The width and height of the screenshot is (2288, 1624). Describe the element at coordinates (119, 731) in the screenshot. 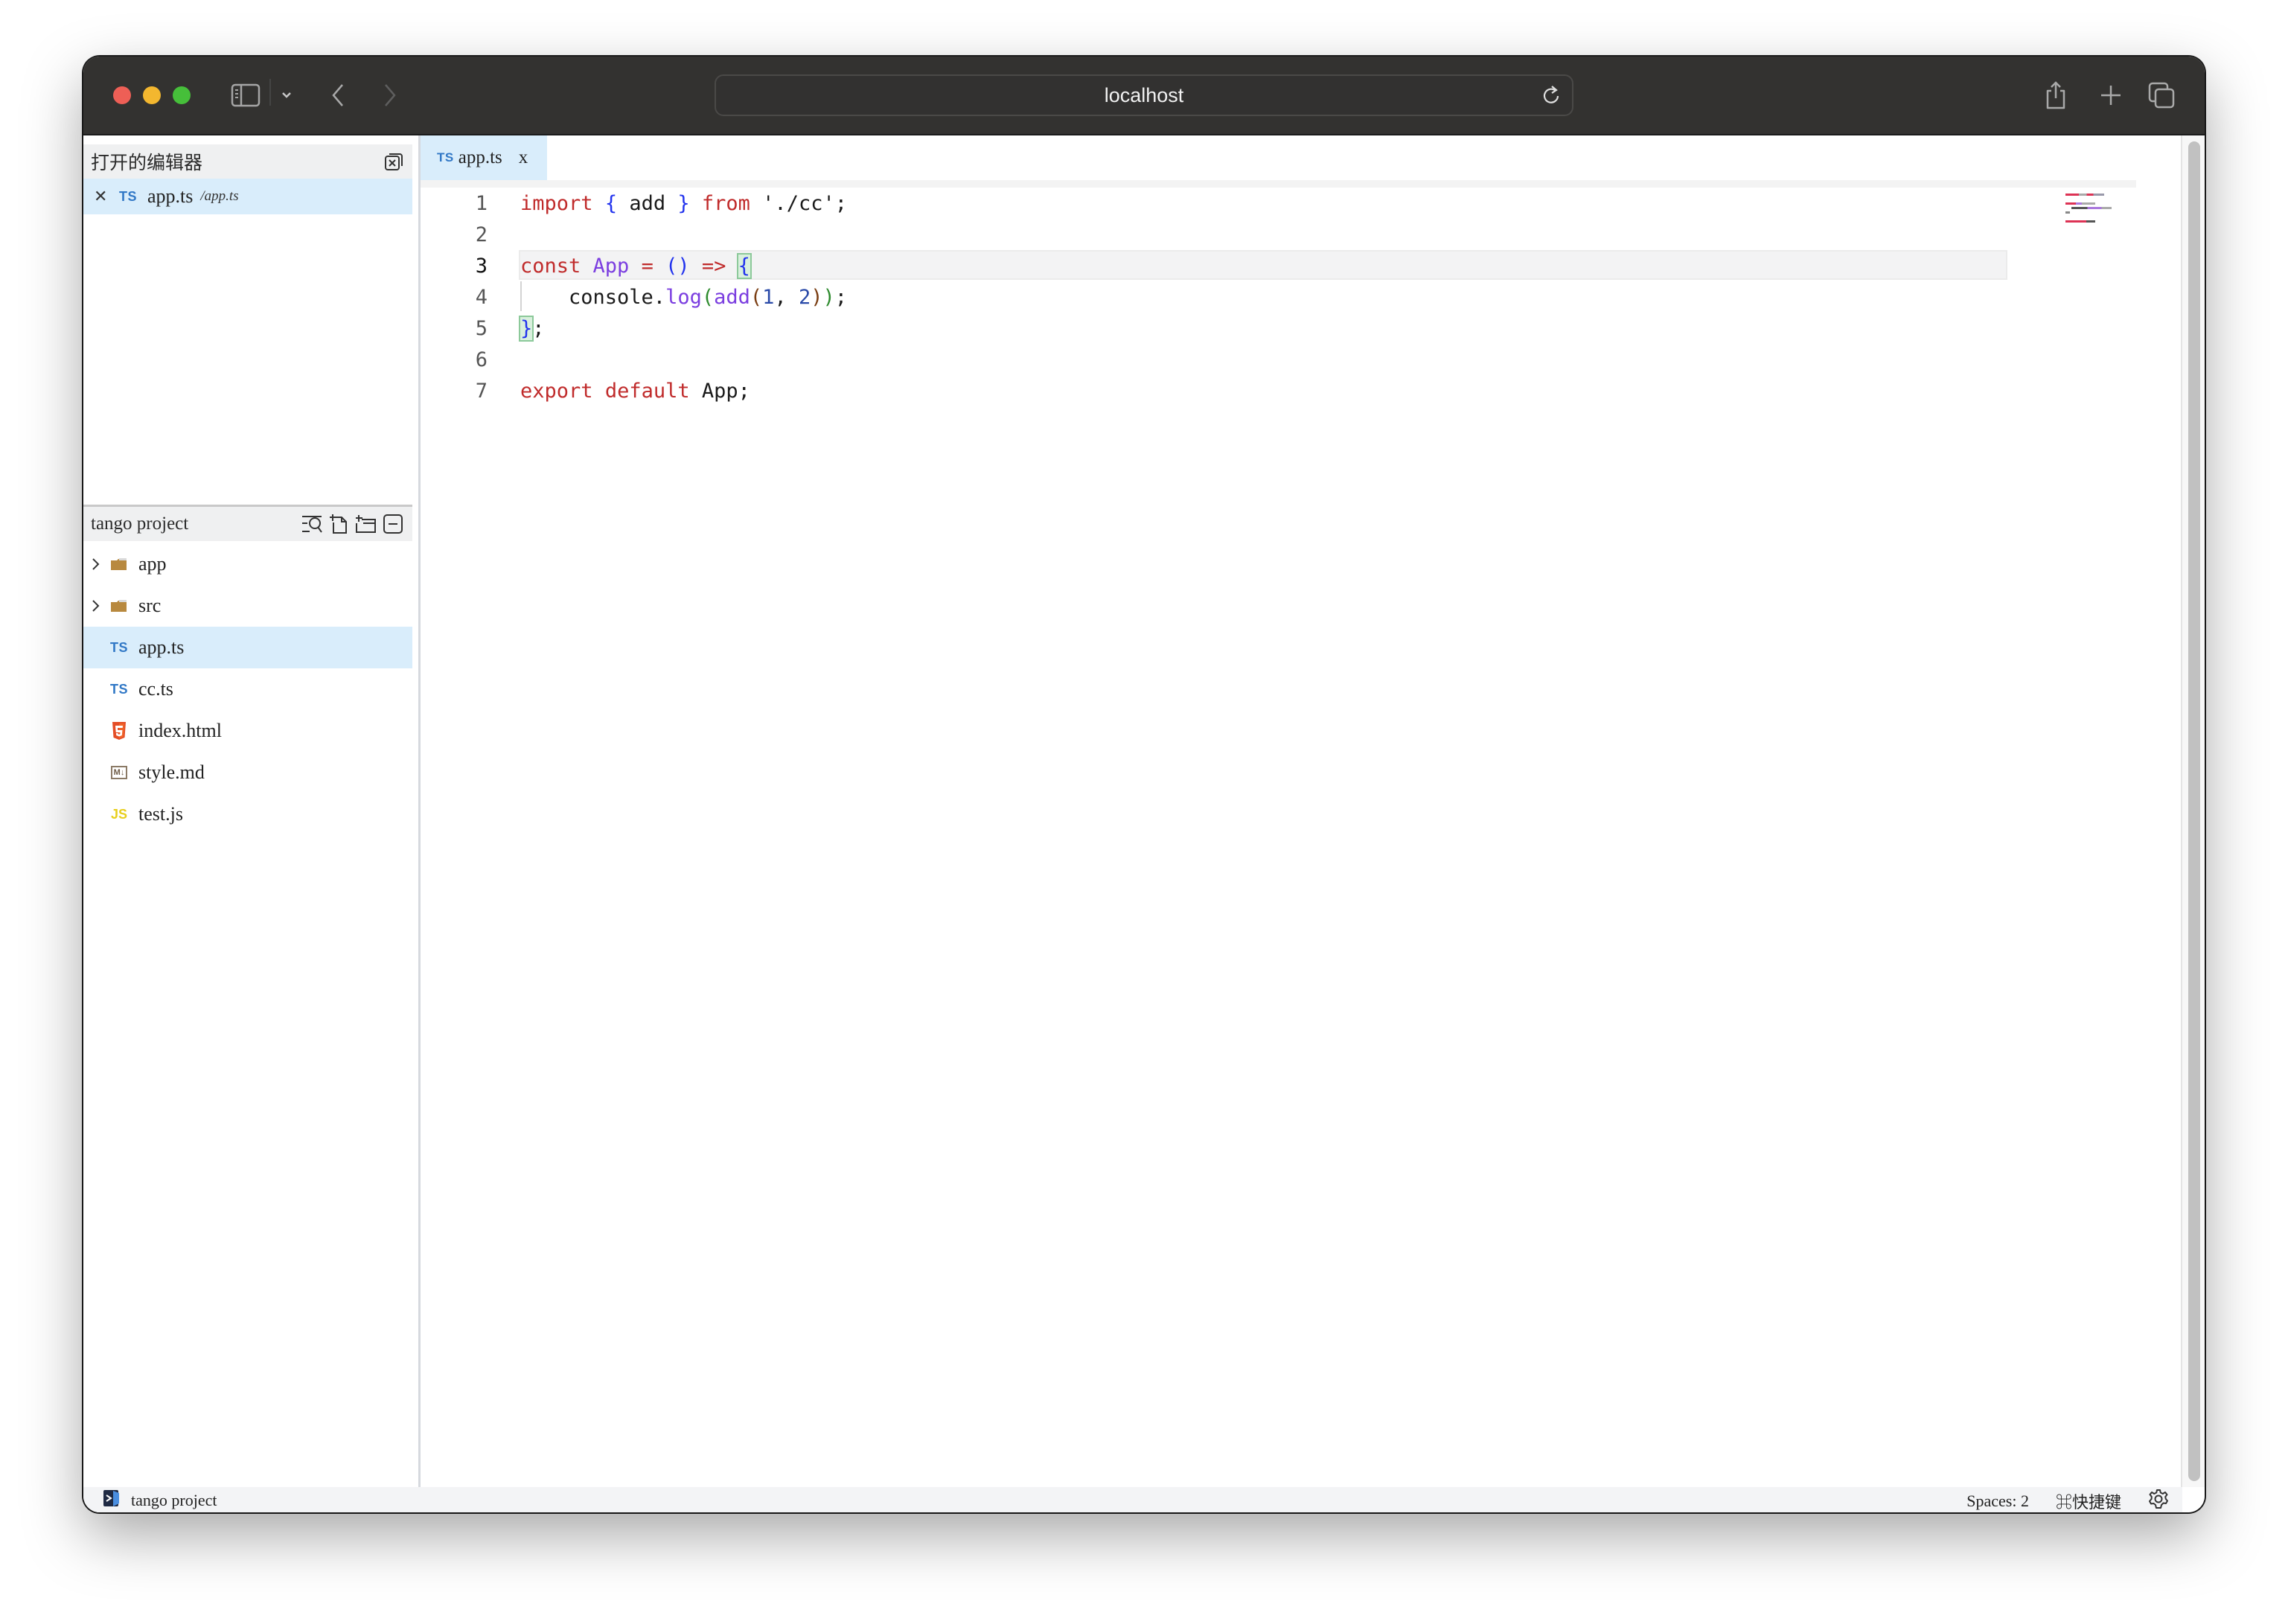

I see `html5-file-icon` at that location.